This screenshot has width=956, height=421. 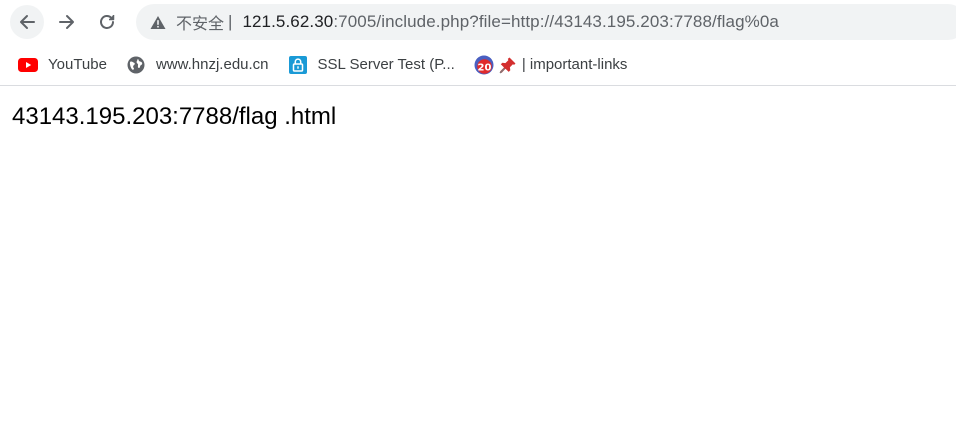 What do you see at coordinates (28, 65) in the screenshot?
I see `youtube-icon` at bounding box center [28, 65].